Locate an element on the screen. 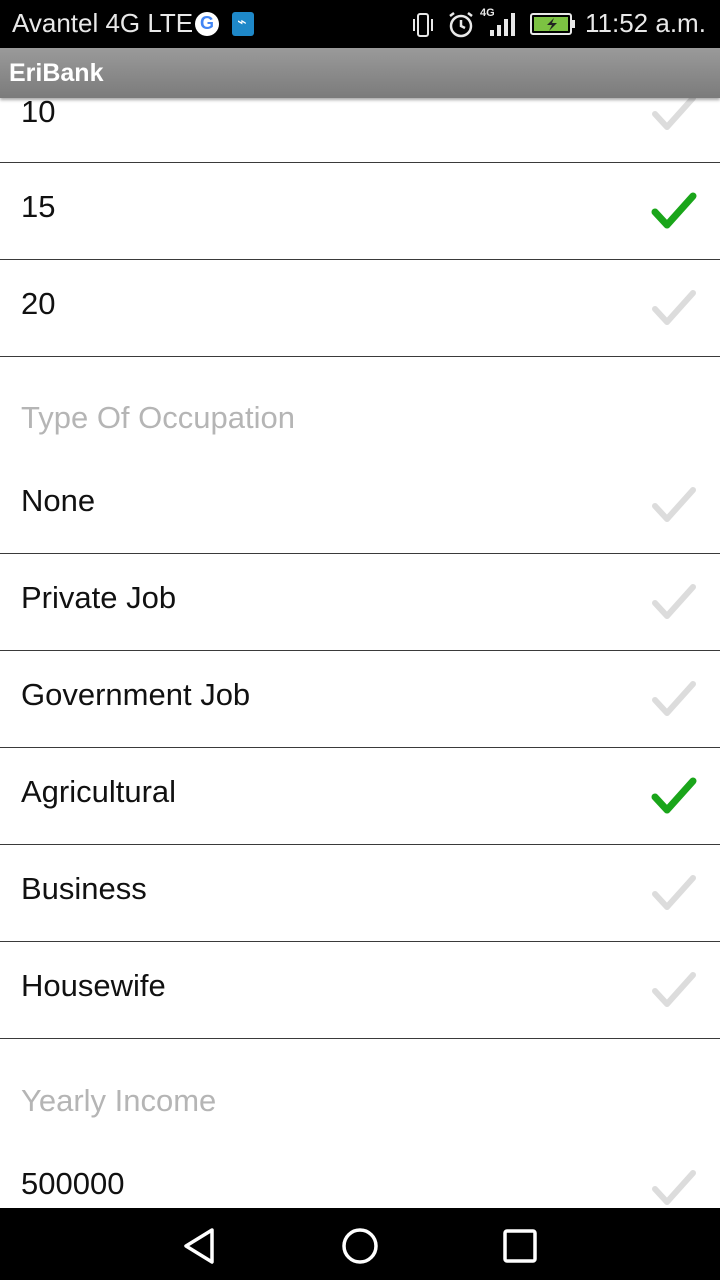 The width and height of the screenshot is (720, 1280). list-item-label: 15 is located at coordinates (38, 206).